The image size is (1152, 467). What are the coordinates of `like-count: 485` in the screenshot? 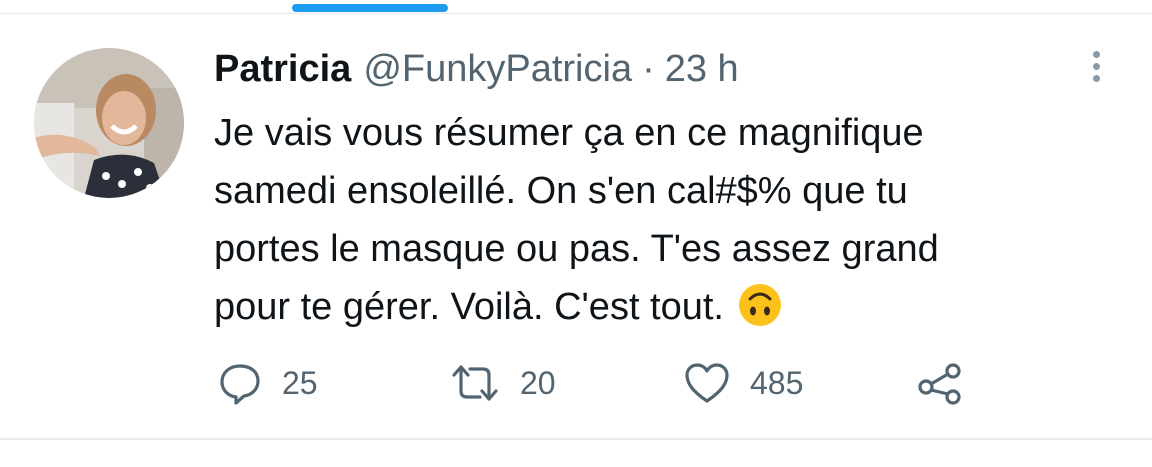 It's located at (777, 382).